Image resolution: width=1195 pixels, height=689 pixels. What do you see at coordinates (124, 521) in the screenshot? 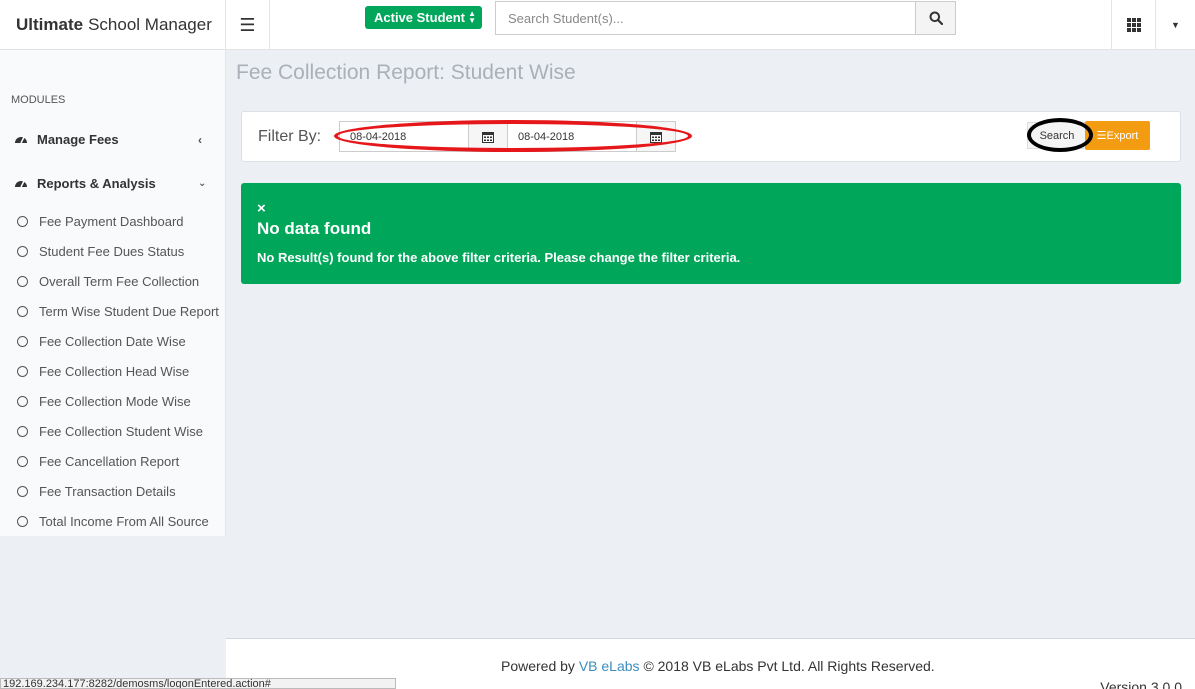
I see `sidebar-subitem-label: Total Income From All Source` at bounding box center [124, 521].